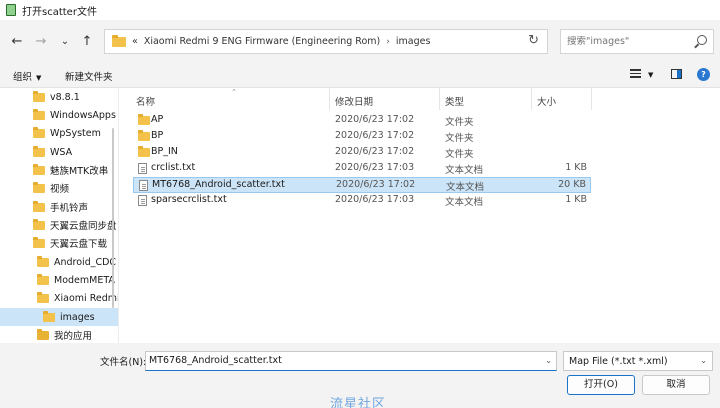 This screenshot has width=720, height=408. I want to click on column-date-header: 修改日期, so click(354, 101).